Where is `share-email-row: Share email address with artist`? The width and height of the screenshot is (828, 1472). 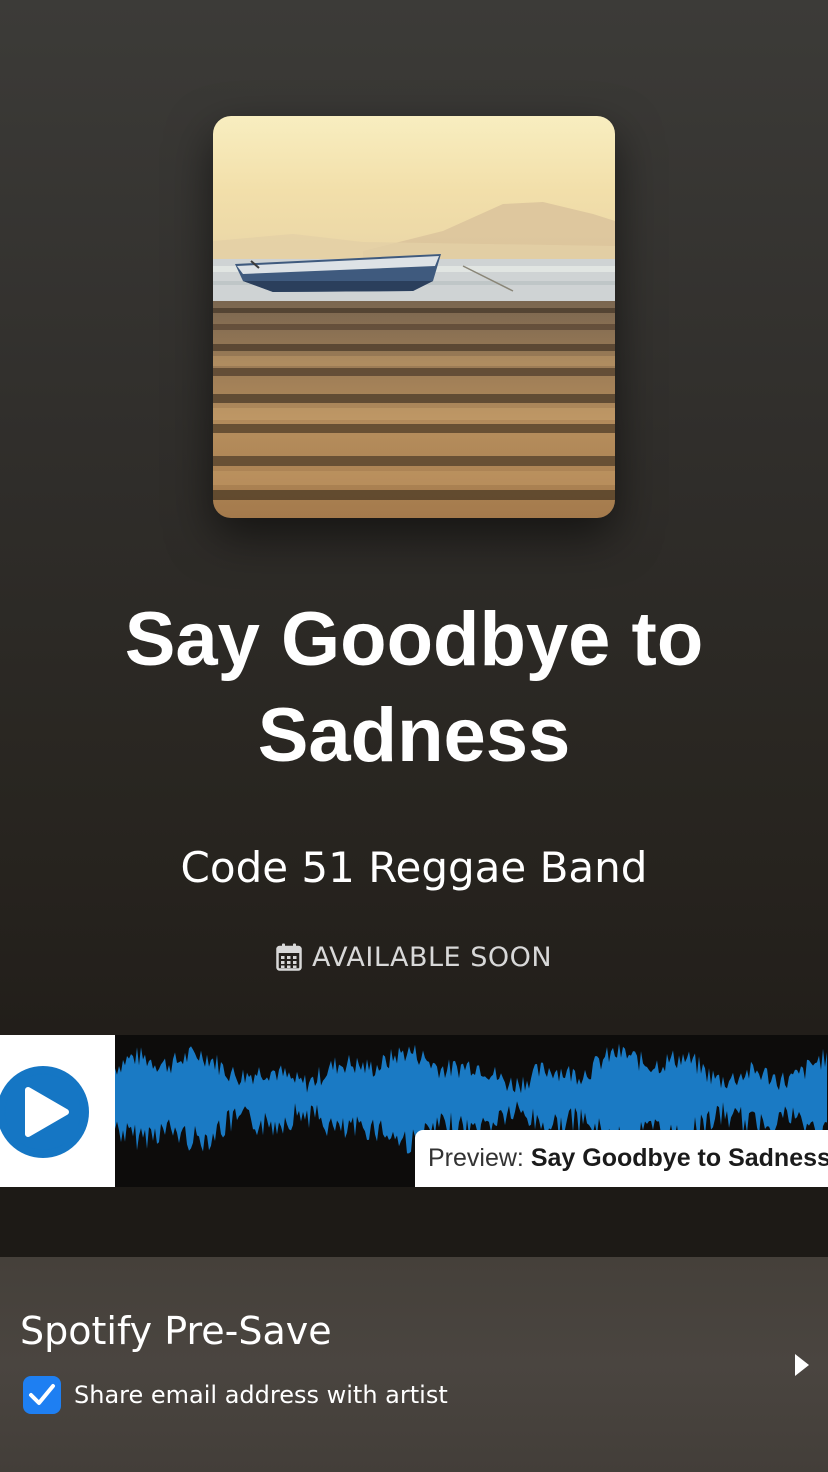
share-email-row: Share email address with artist is located at coordinates (235, 1395).